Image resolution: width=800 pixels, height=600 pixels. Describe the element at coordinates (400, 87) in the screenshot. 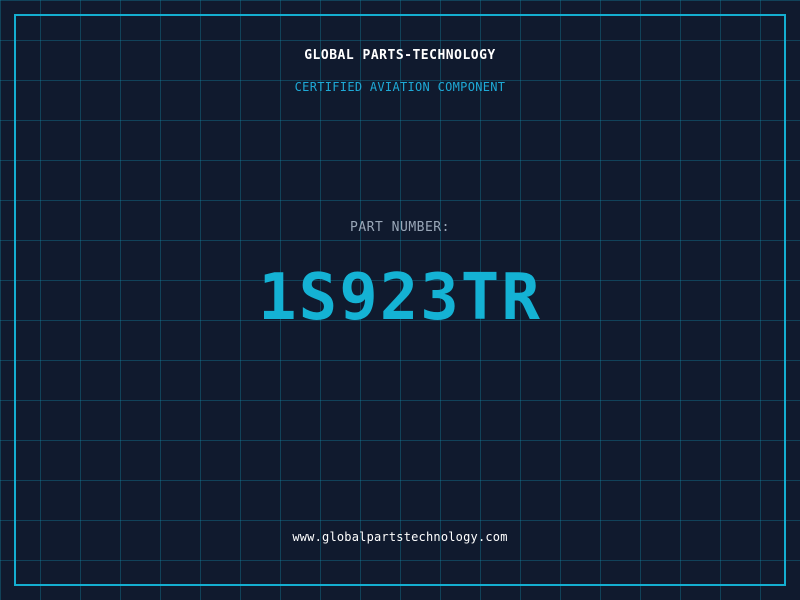

I see `certification-subtitle: CERTIFIED AVIATION COMPONENT` at that location.